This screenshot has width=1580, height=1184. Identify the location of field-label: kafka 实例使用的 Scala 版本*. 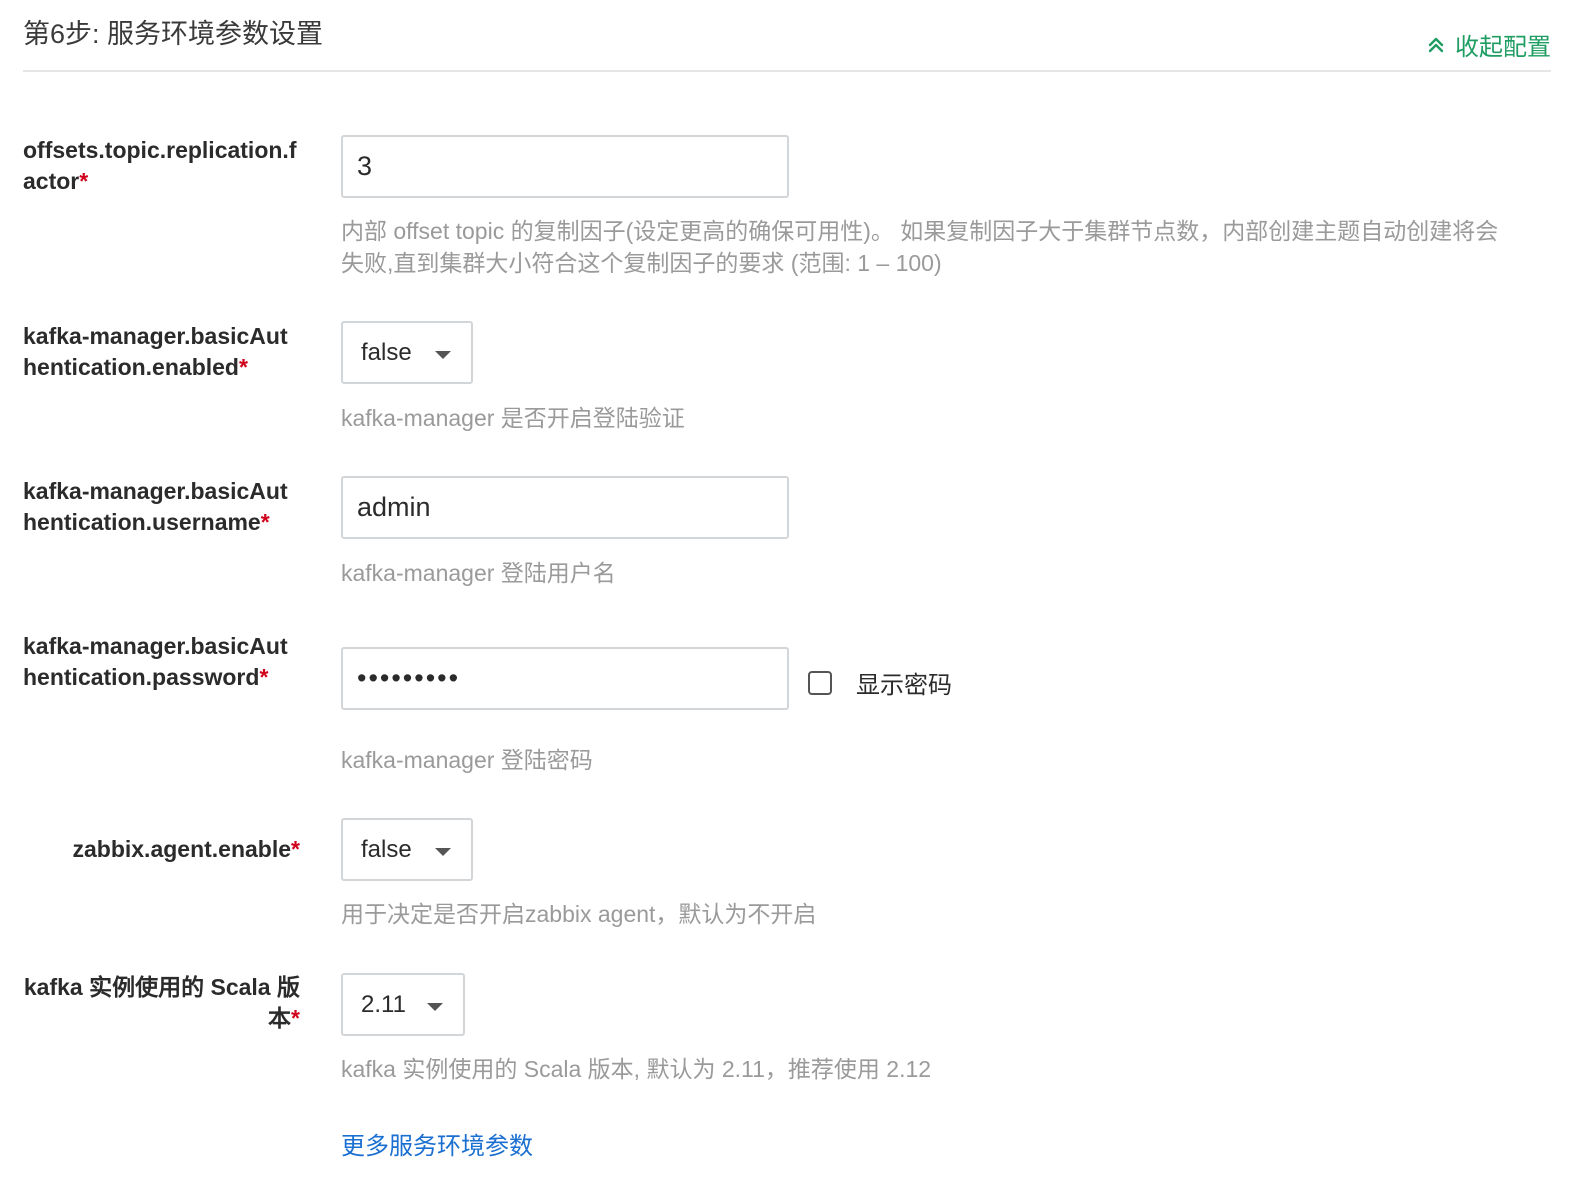
(161, 1003).